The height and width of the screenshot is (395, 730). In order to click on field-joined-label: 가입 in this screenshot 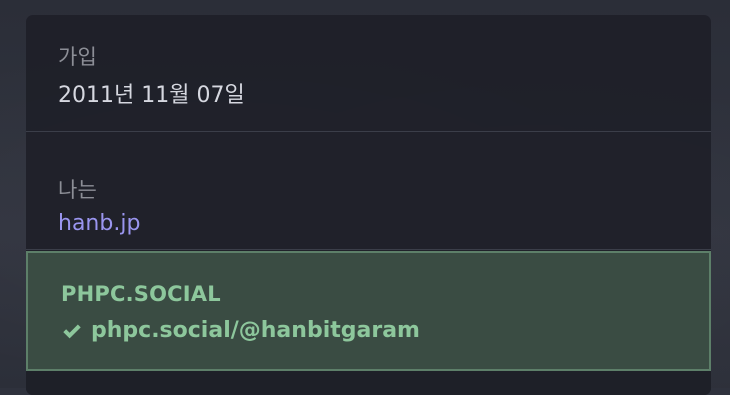, I will do `click(78, 57)`.